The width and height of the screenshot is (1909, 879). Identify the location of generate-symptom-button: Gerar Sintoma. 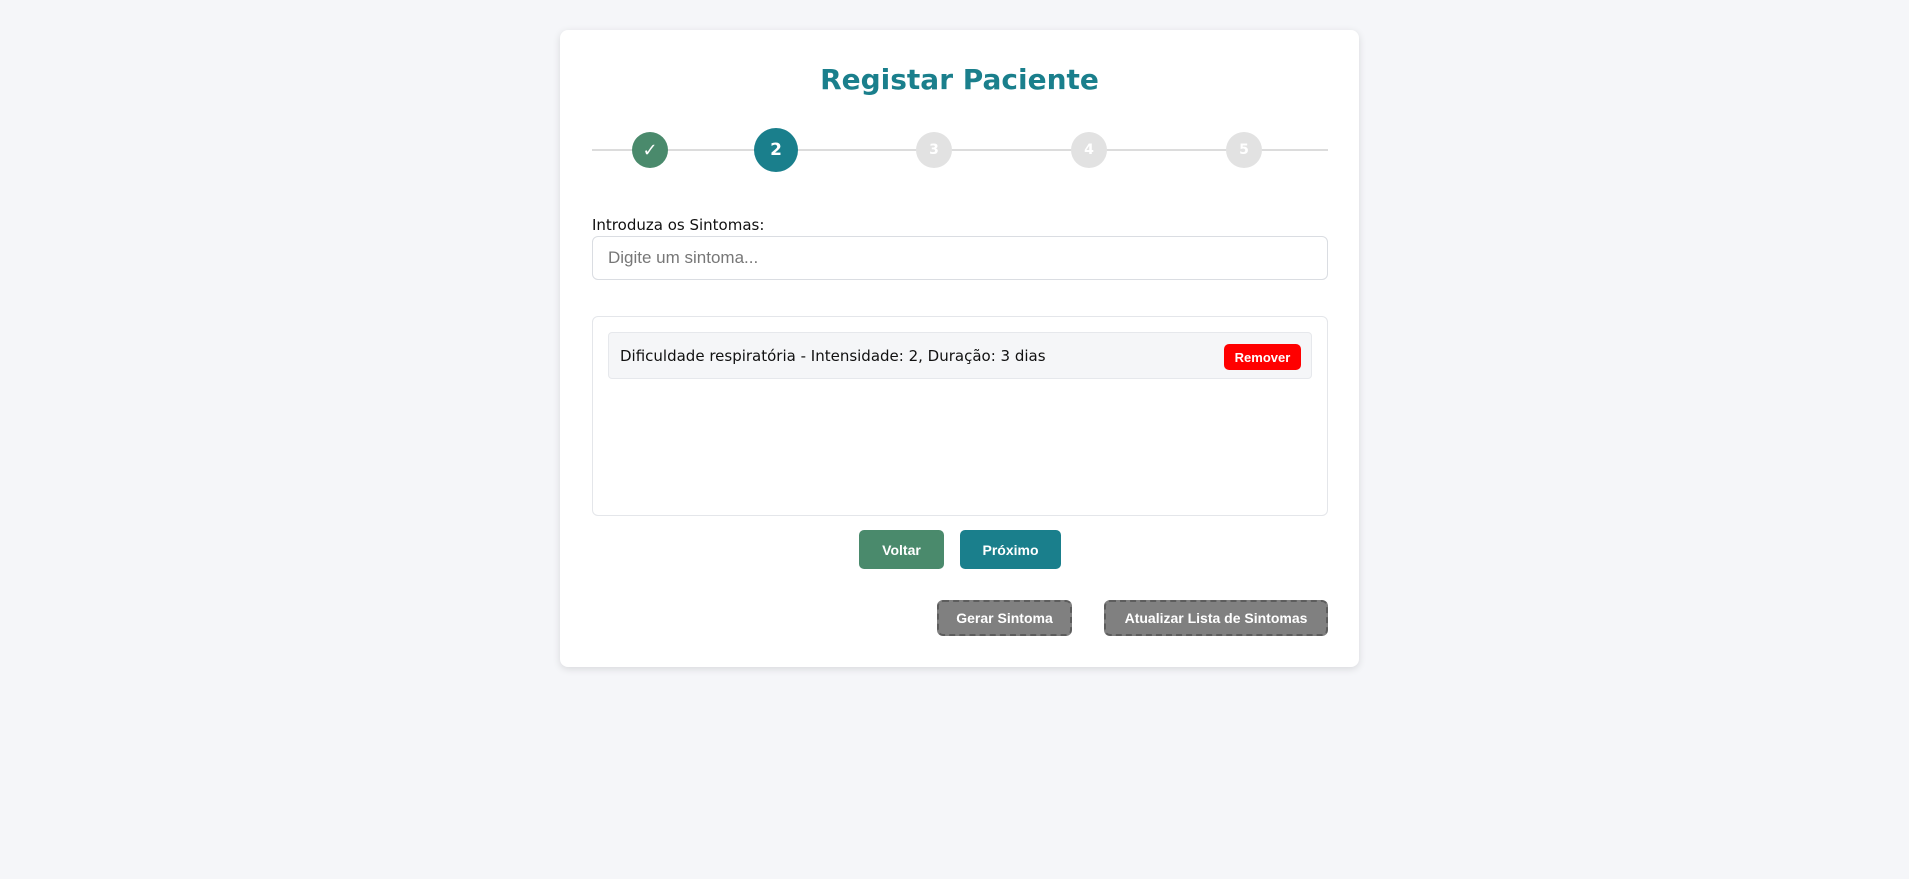
(1004, 618).